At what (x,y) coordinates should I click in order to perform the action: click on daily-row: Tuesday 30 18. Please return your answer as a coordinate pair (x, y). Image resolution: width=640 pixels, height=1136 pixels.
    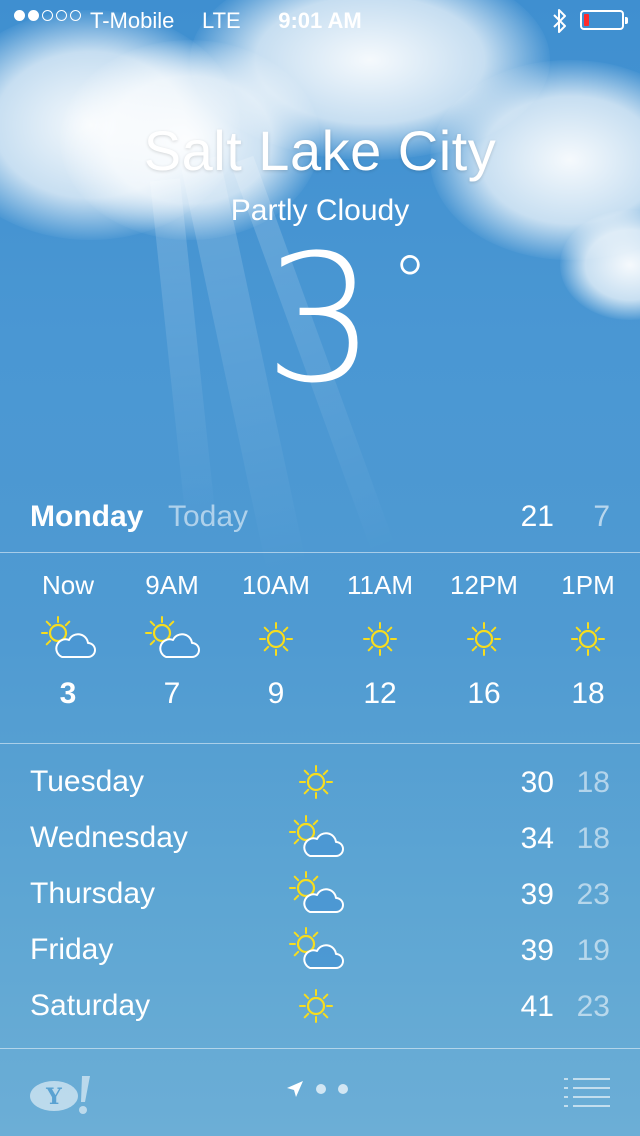
    Looking at the image, I should click on (320, 784).